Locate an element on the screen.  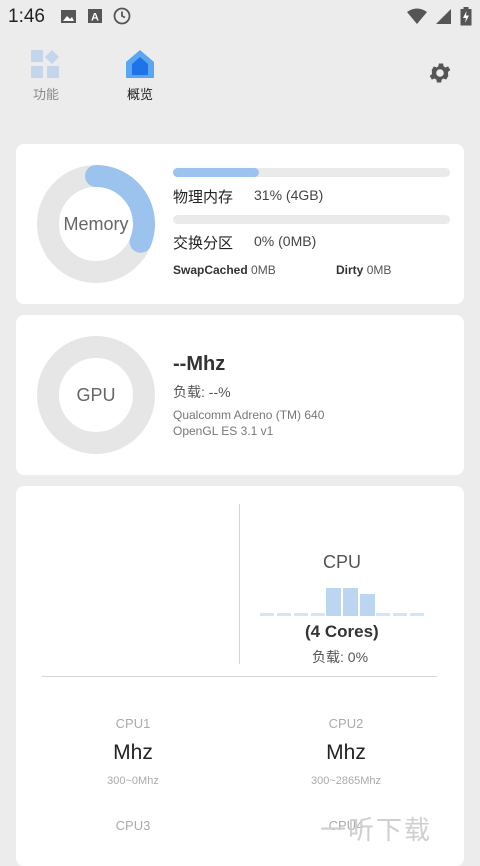
physical-memory-bar-fill is located at coordinates (216, 172).